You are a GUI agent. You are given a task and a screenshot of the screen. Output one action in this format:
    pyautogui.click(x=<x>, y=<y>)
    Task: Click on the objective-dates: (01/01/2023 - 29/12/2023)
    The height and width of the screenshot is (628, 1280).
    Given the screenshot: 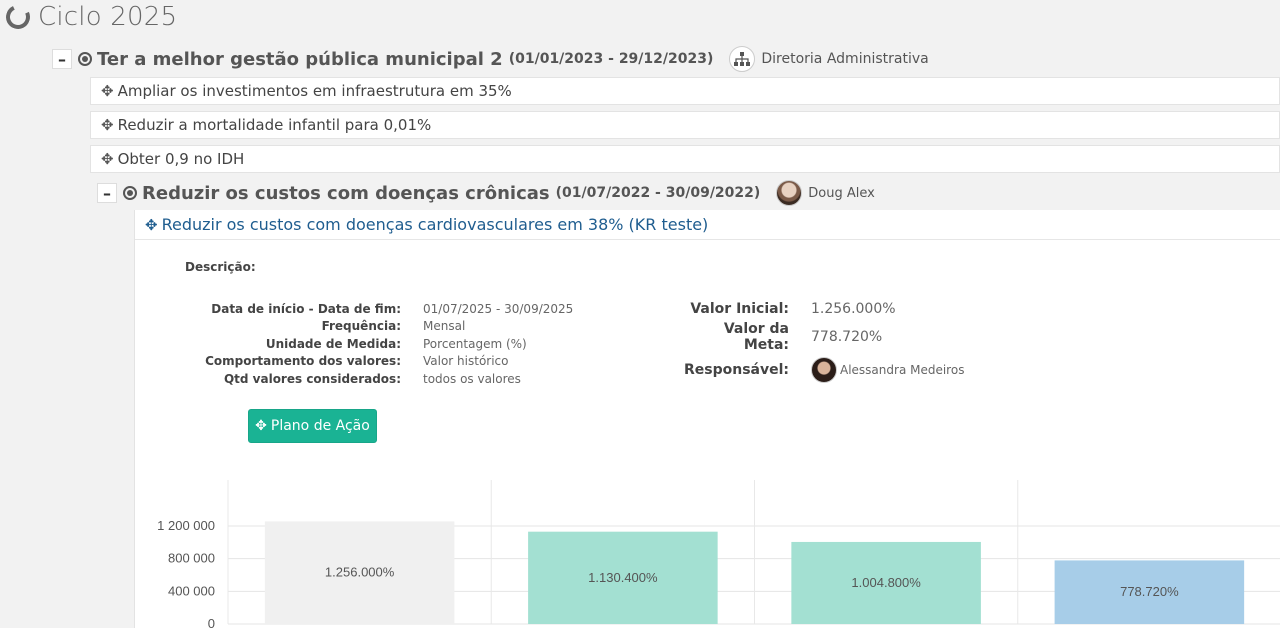 What is the action you would take?
    pyautogui.click(x=611, y=59)
    